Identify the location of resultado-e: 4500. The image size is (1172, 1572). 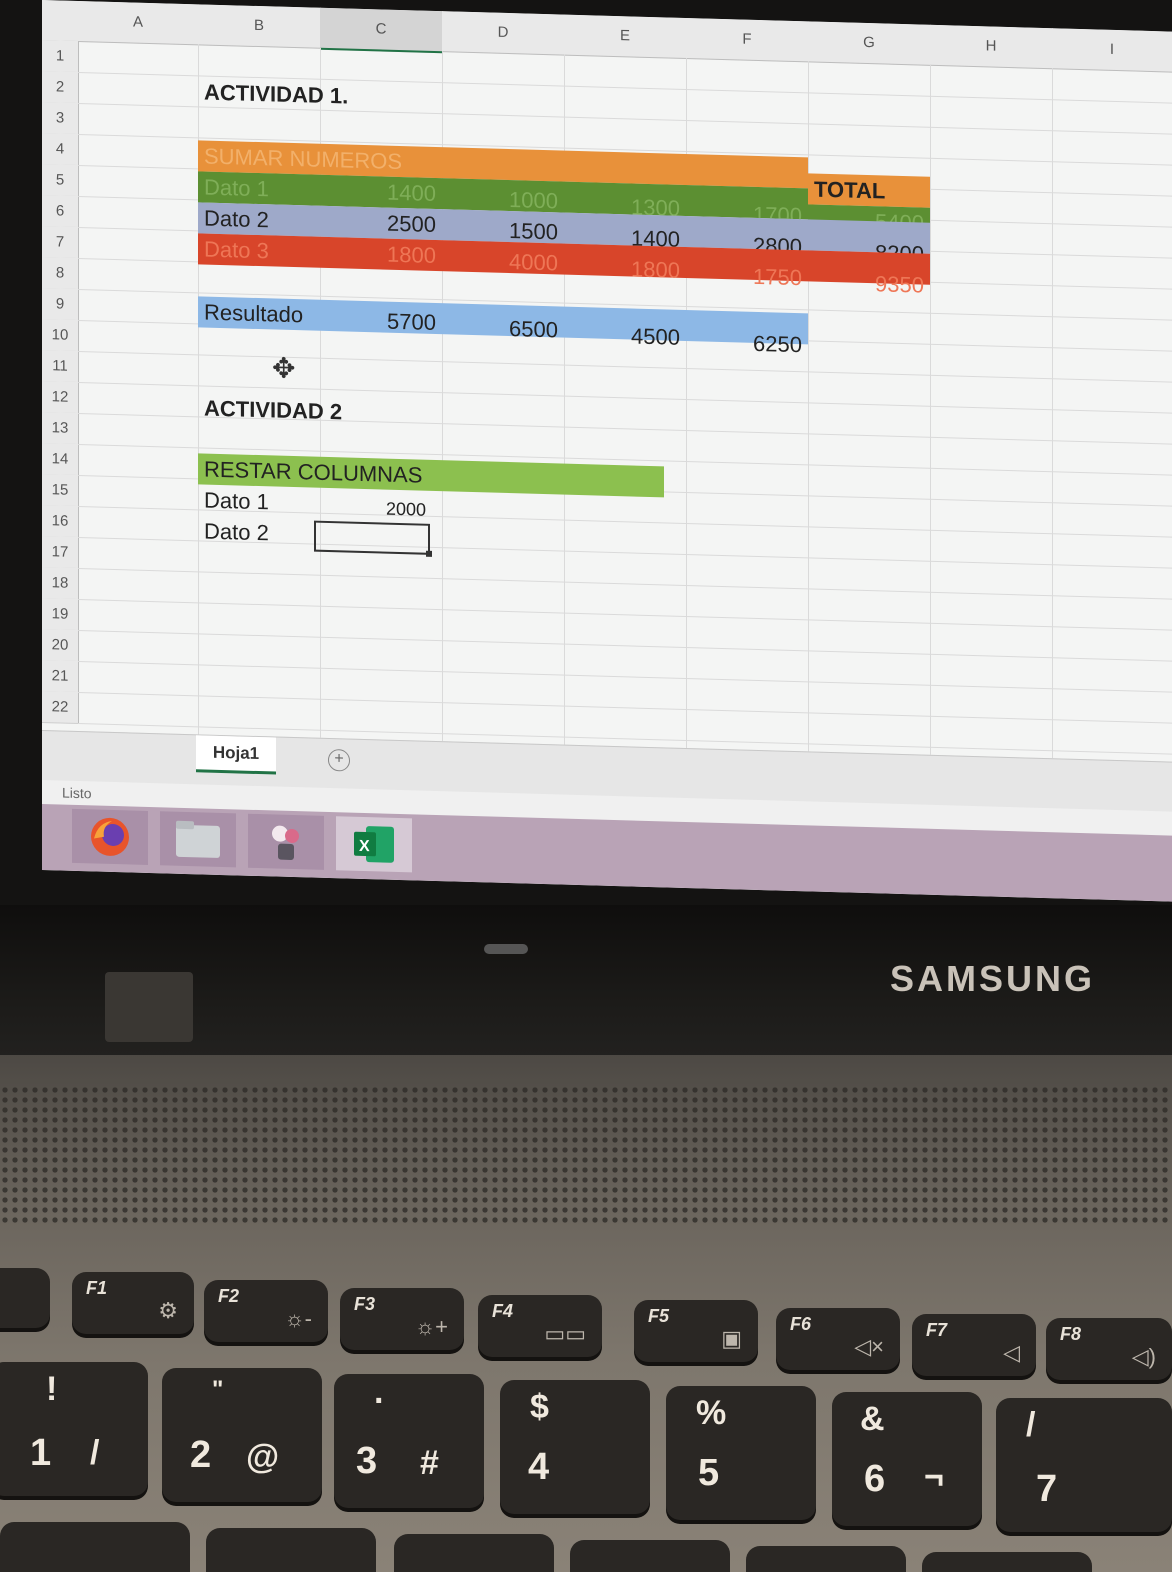
(625, 336).